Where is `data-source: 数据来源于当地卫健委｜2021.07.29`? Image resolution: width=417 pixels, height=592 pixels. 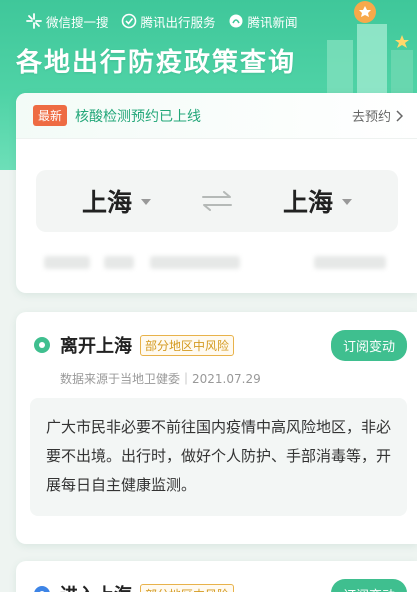 data-source: 数据来源于当地卫健委｜2021.07.29 is located at coordinates (160, 379).